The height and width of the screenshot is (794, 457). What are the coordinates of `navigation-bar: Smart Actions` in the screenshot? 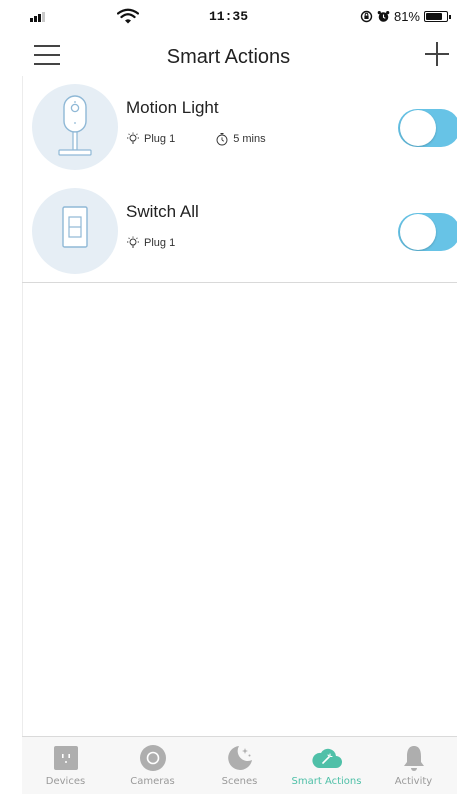 It's located at (228, 56).